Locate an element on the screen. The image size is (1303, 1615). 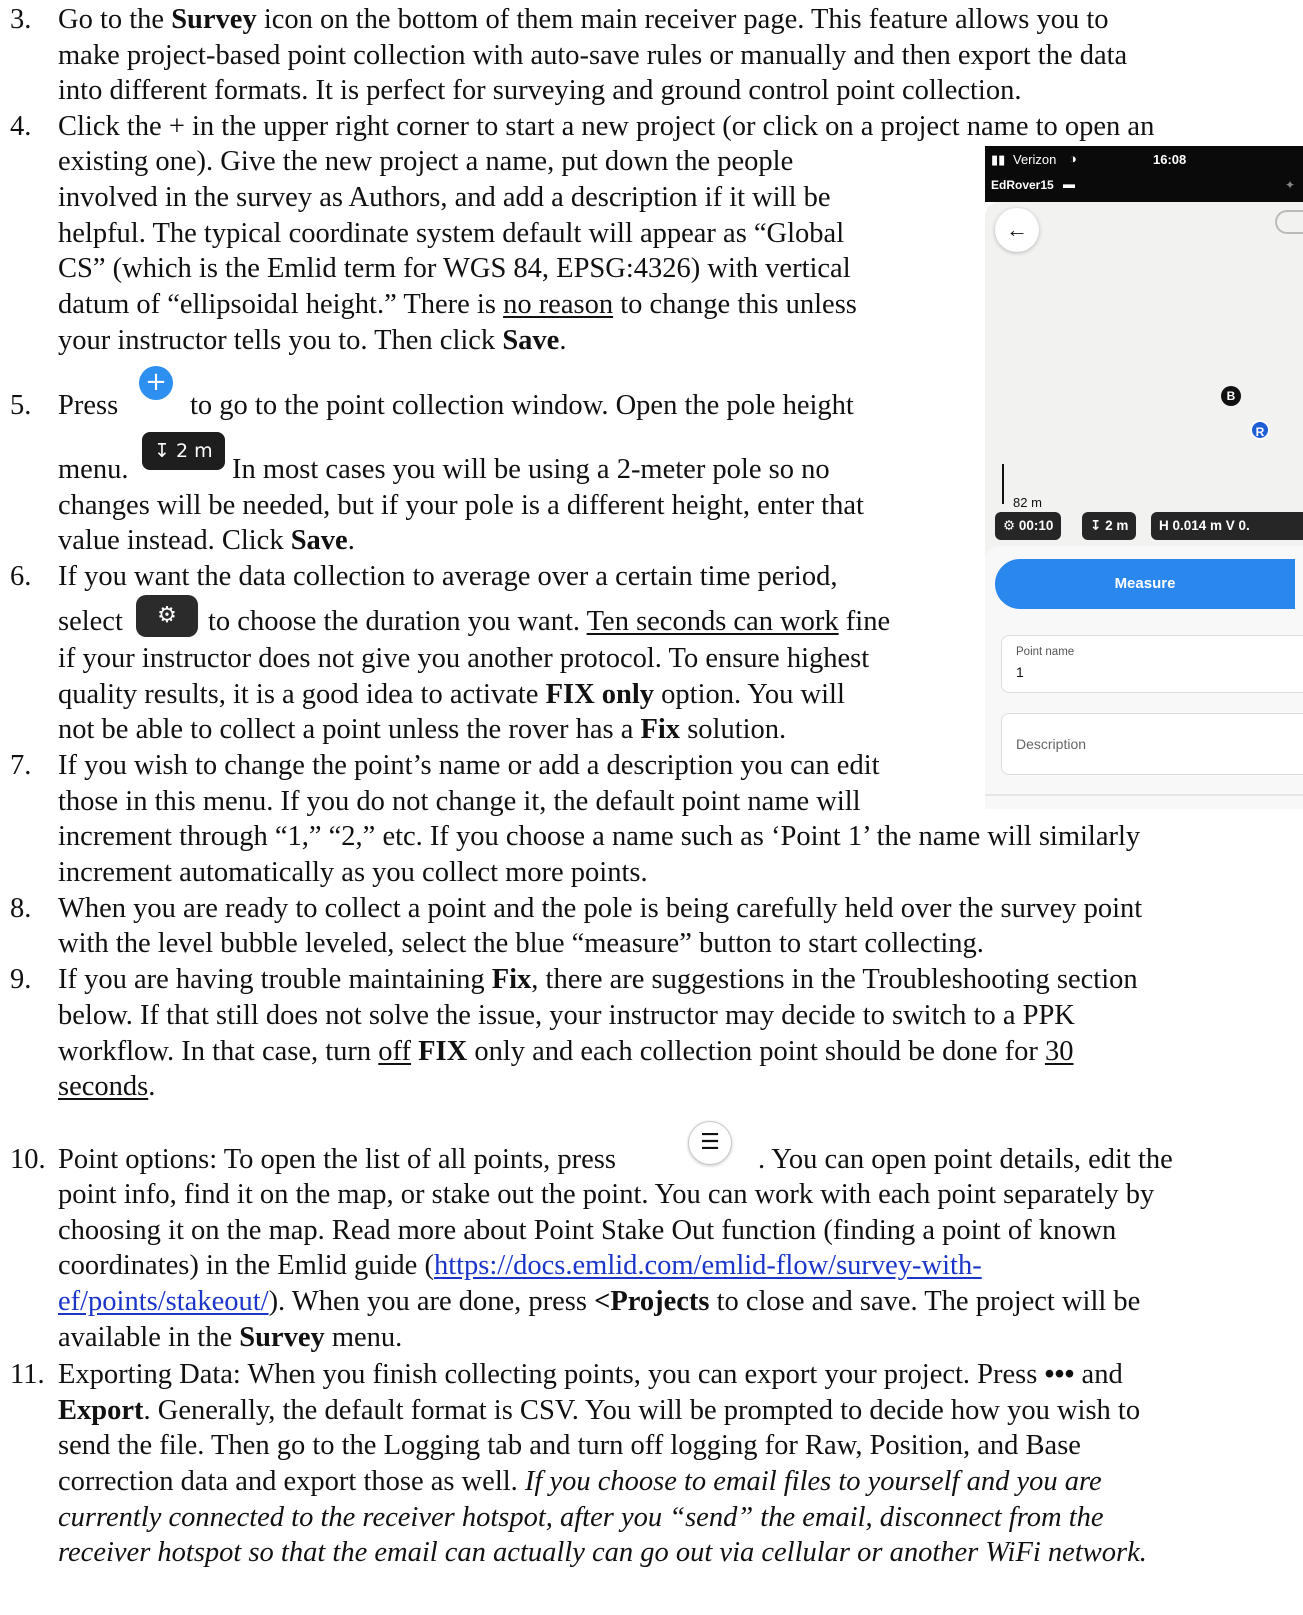
item-number: 9. is located at coordinates (21, 979).